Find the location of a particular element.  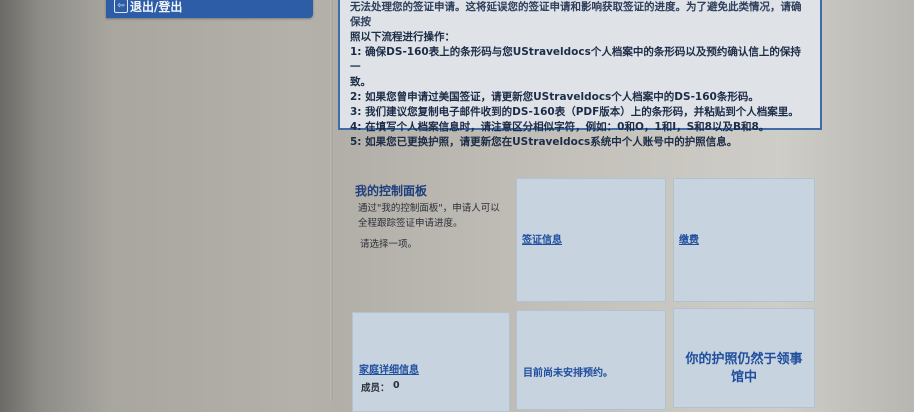

dashboard-description: 通过"我的控制面板"，申请人可以全程跟踪签证申请进度。 is located at coordinates (429, 216).